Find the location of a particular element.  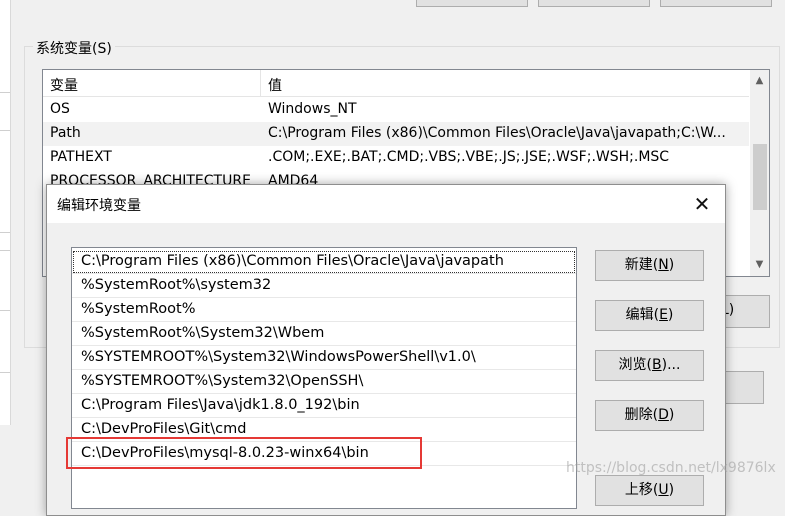

column-header-value: 值 is located at coordinates (275, 85).